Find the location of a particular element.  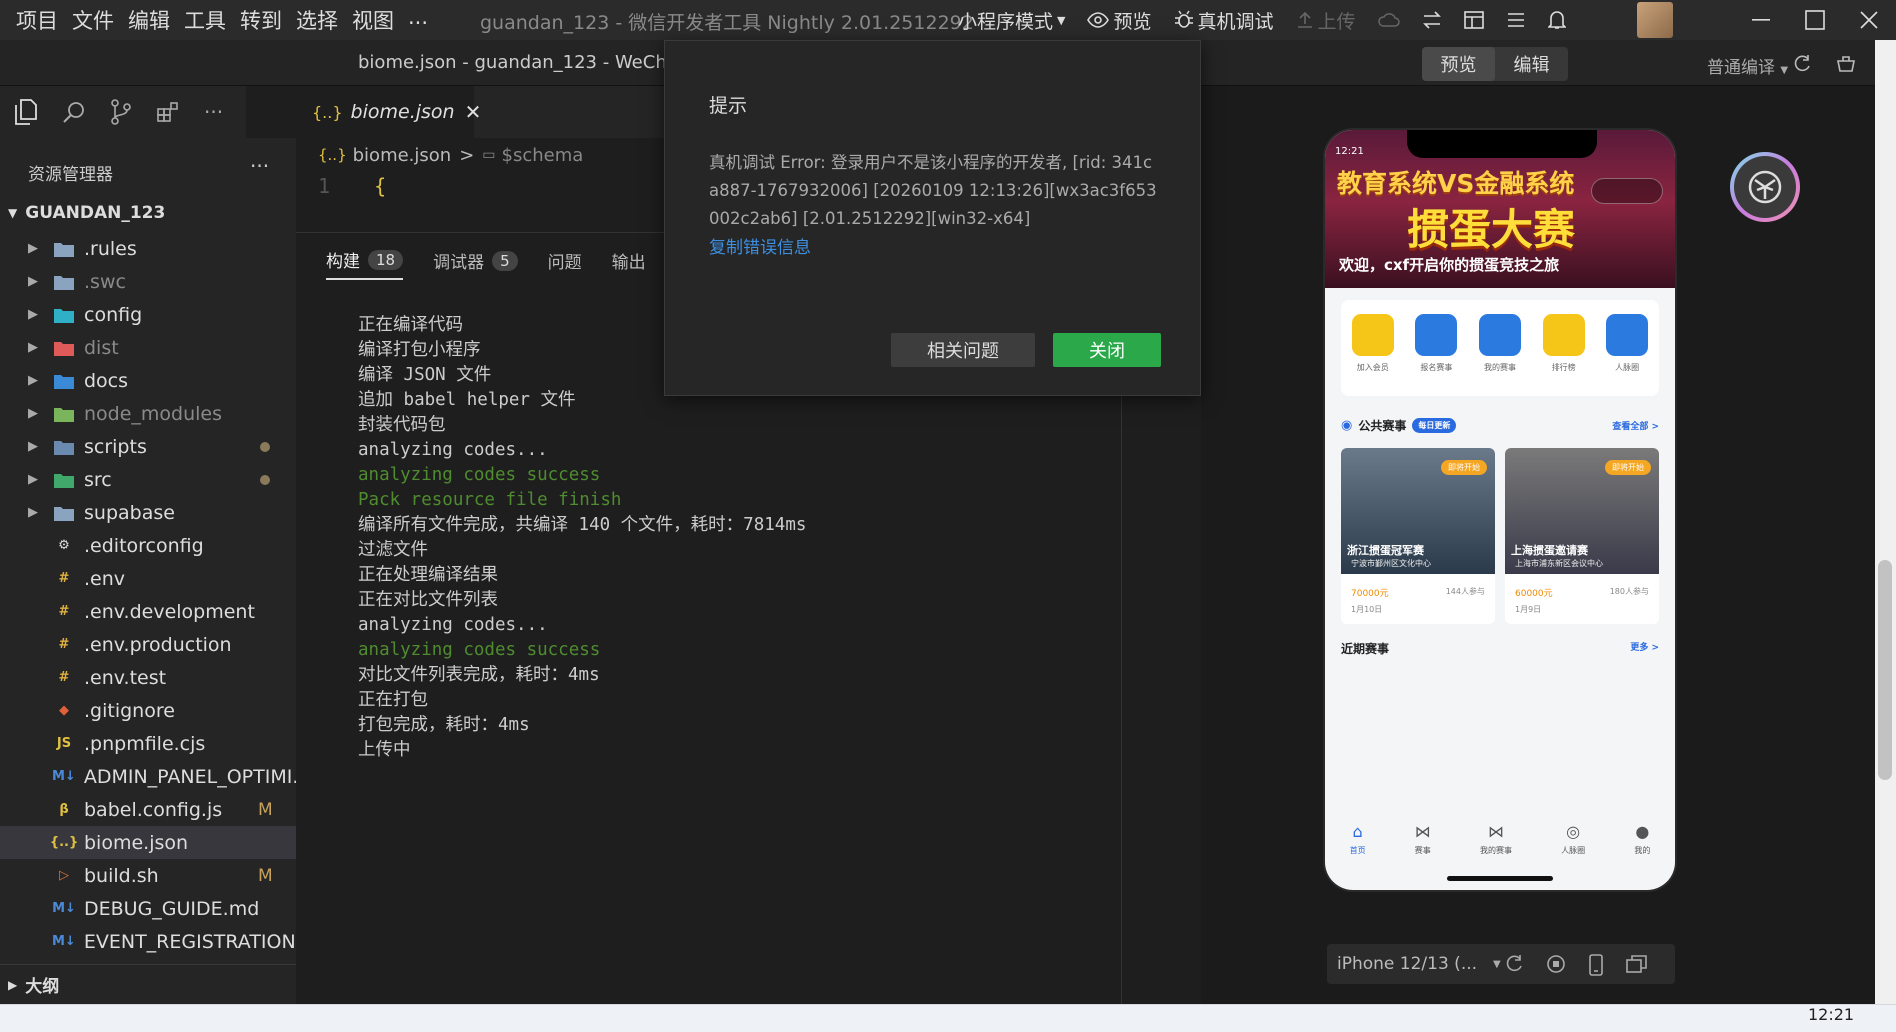

cloud-button is located at coordinates (1388, 20).